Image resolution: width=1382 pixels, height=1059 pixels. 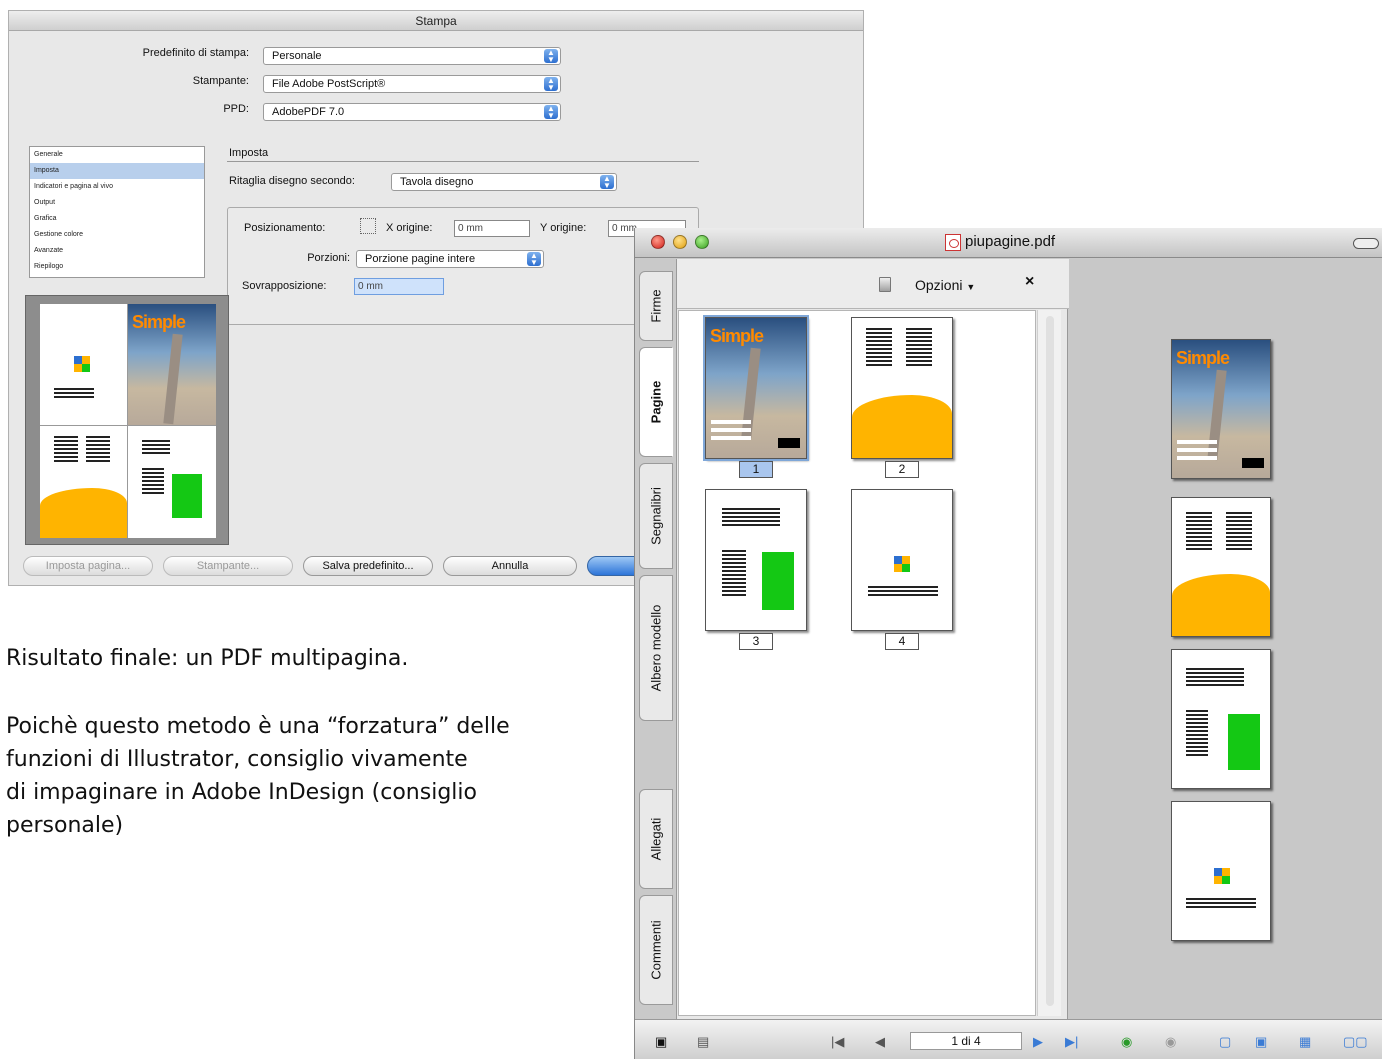 What do you see at coordinates (945, 285) in the screenshot?
I see `options-menu: Opzioni ▼` at bounding box center [945, 285].